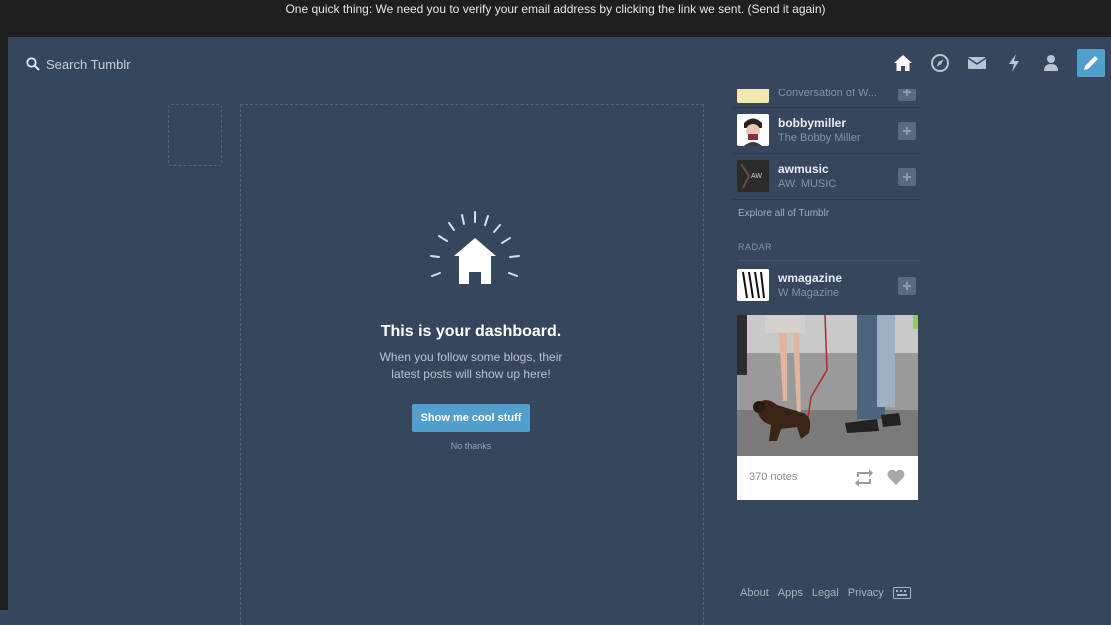 The image size is (1111, 625). What do you see at coordinates (810, 278) in the screenshot?
I see `blog-name: wmagazine` at bounding box center [810, 278].